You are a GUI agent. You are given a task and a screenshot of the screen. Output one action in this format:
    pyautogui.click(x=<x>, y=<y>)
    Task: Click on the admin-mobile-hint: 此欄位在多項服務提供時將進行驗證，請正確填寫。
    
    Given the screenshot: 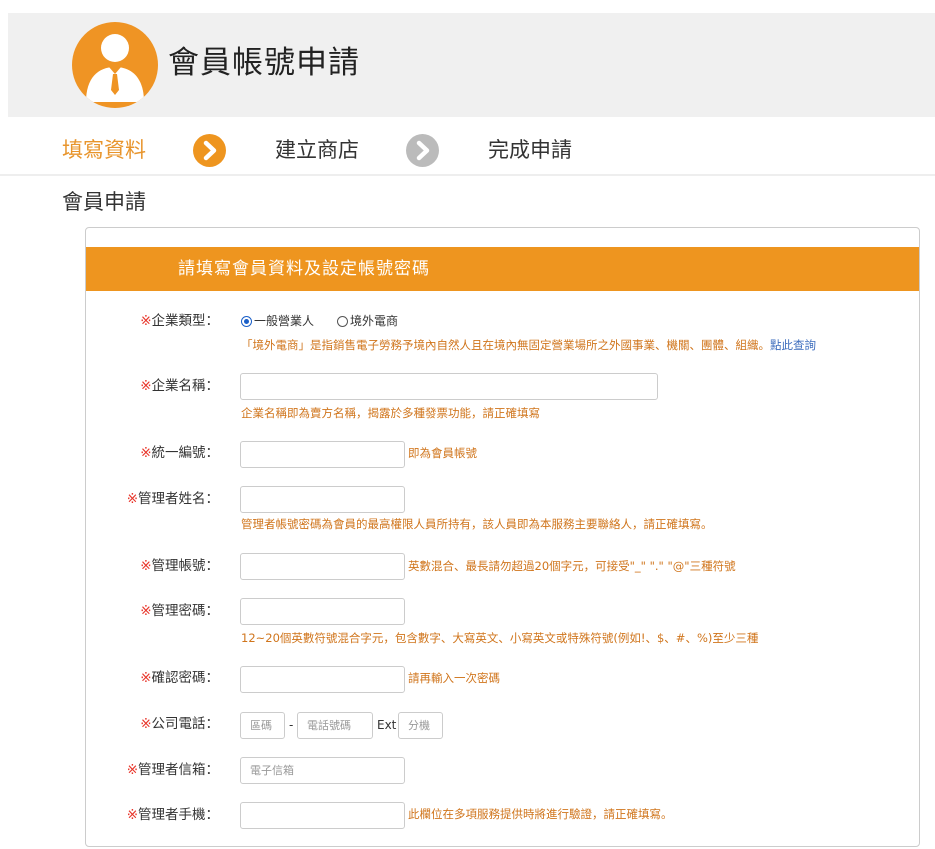 What is the action you would take?
    pyautogui.click(x=540, y=814)
    